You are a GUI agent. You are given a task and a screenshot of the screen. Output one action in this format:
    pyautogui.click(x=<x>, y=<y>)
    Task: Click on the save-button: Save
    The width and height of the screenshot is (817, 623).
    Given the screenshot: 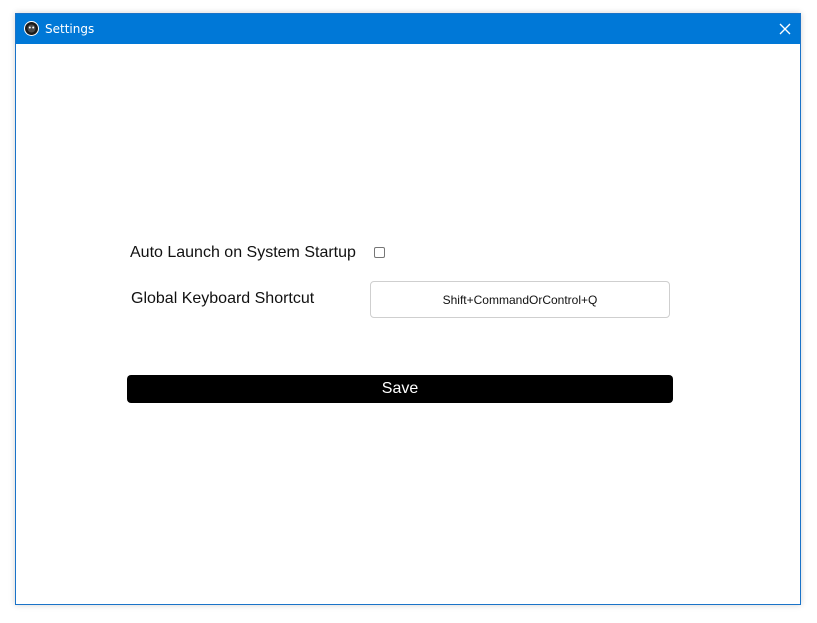 What is the action you would take?
    pyautogui.click(x=400, y=389)
    